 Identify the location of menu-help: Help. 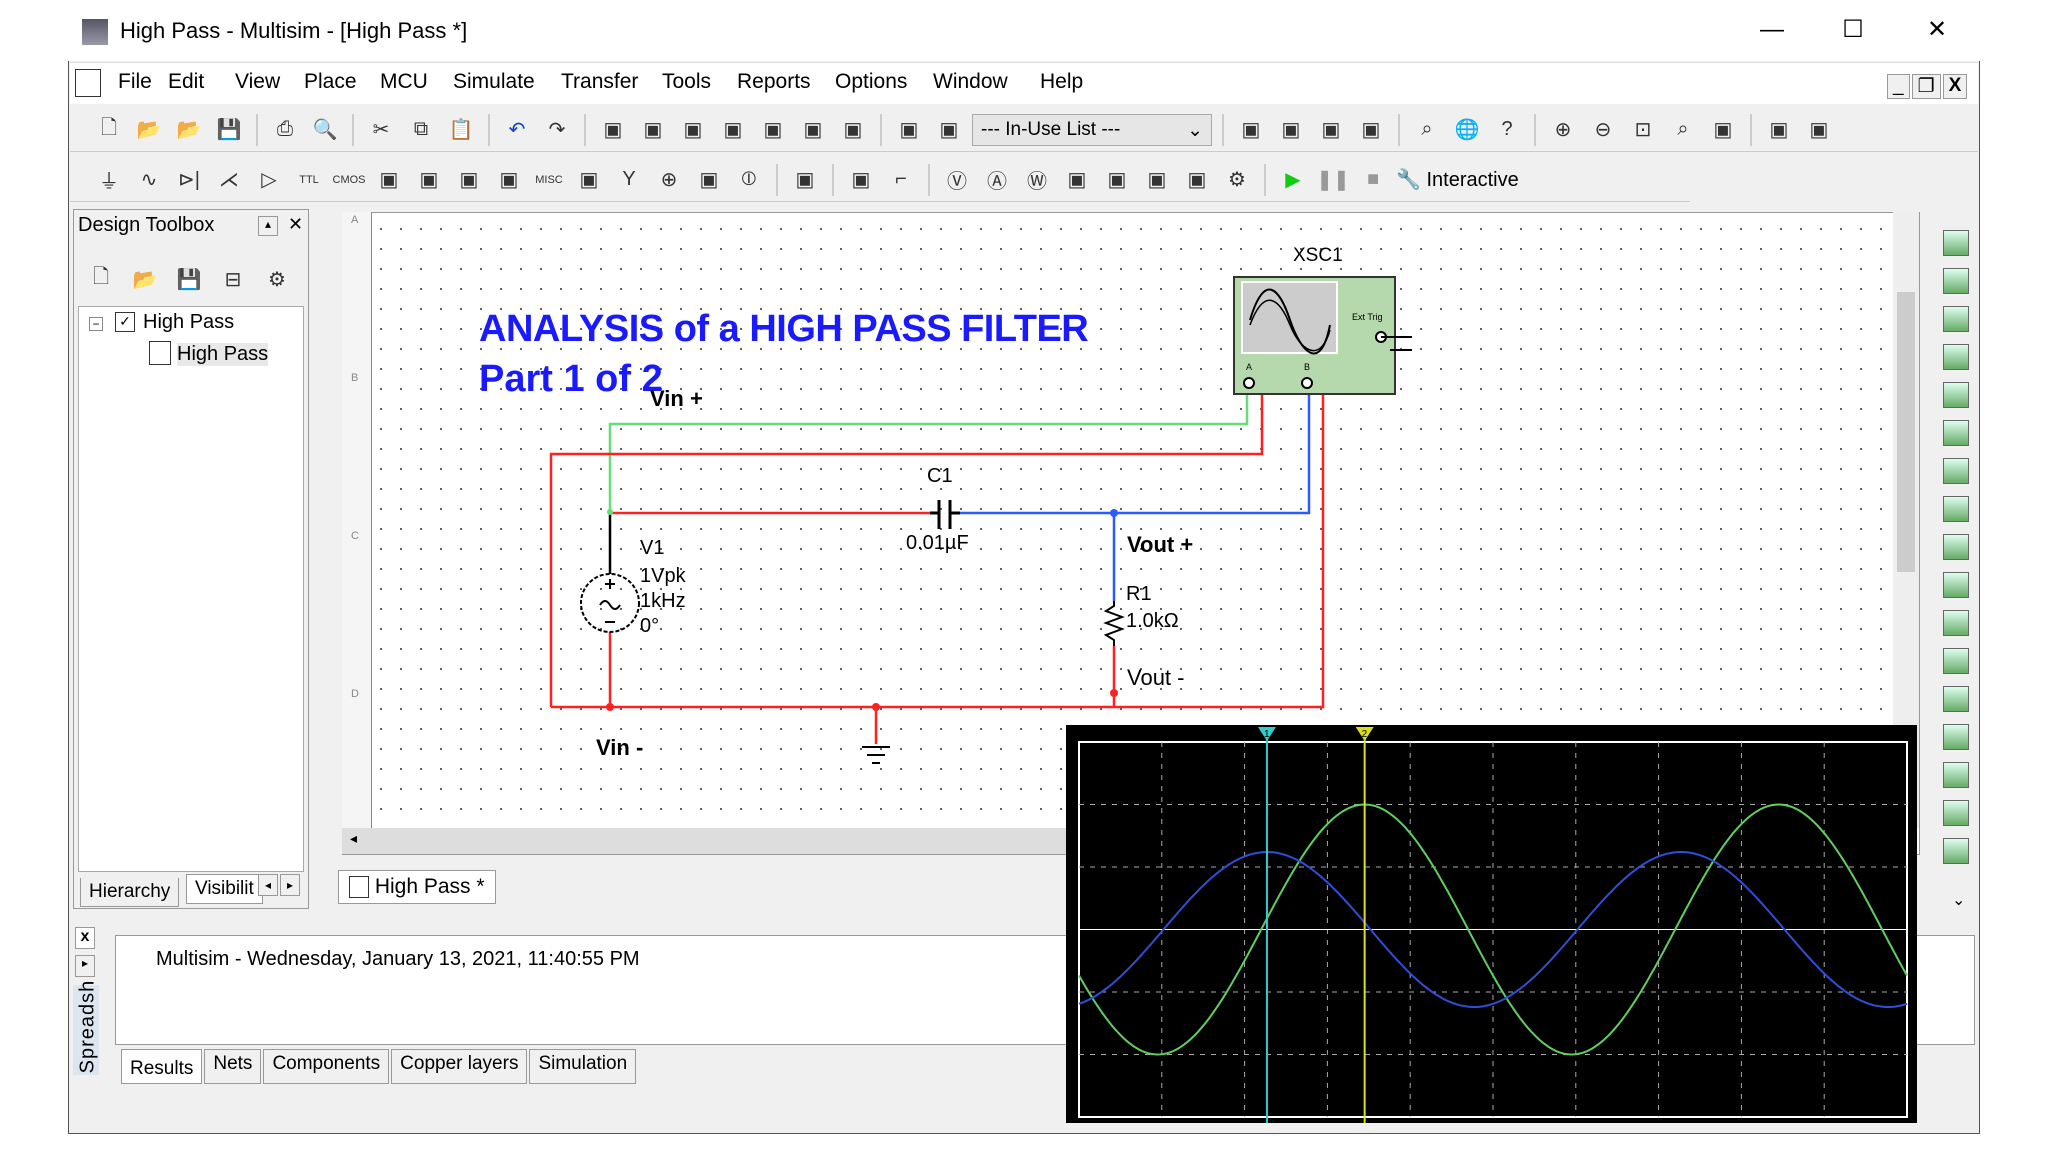
(1061, 82).